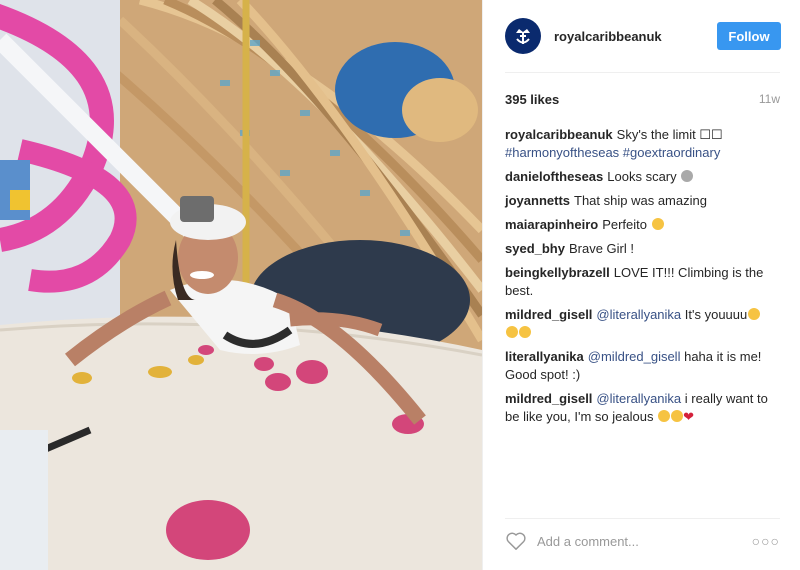  What do you see at coordinates (688, 416) in the screenshot?
I see `heart-emoji-icon: ❤` at bounding box center [688, 416].